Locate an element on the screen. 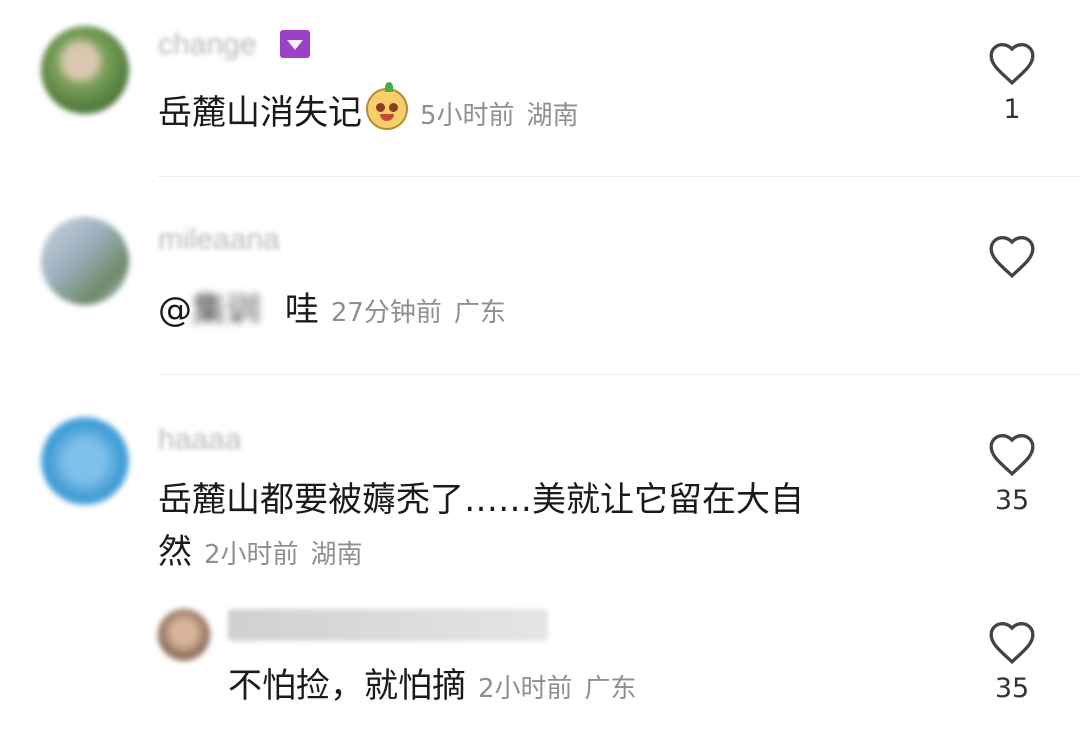  reply-region: 广东 is located at coordinates (610, 689).